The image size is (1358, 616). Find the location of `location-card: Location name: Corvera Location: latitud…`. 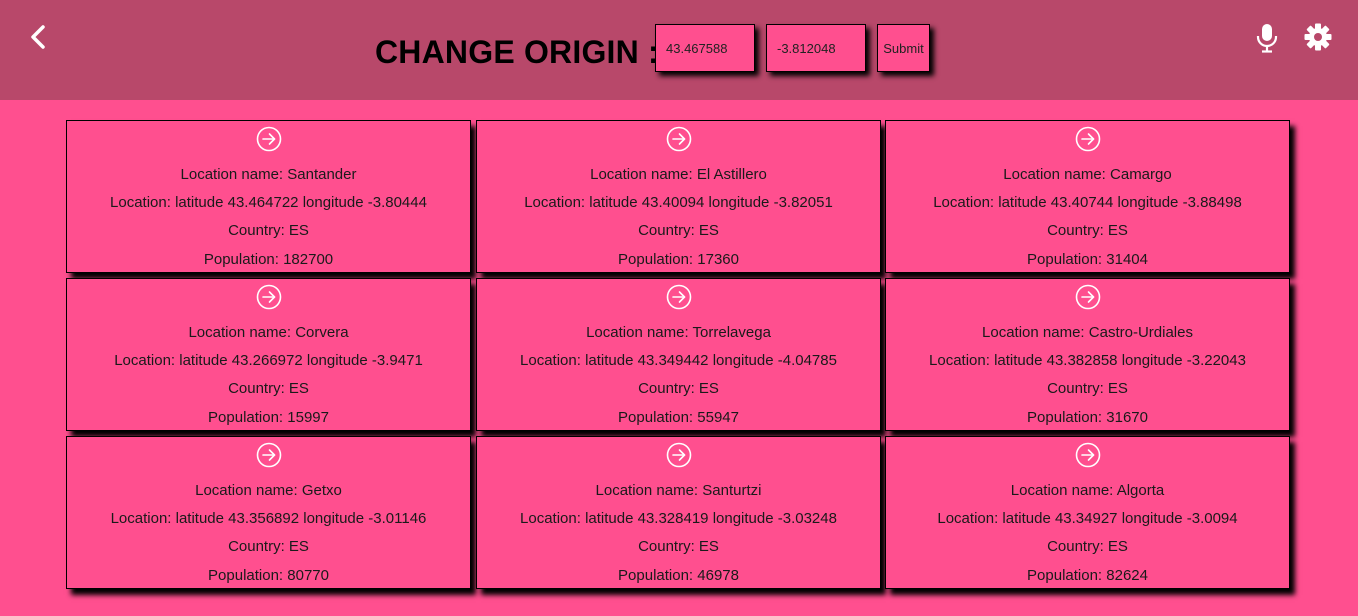

location-card: Location name: Corvera Location: latitud… is located at coordinates (268, 354).